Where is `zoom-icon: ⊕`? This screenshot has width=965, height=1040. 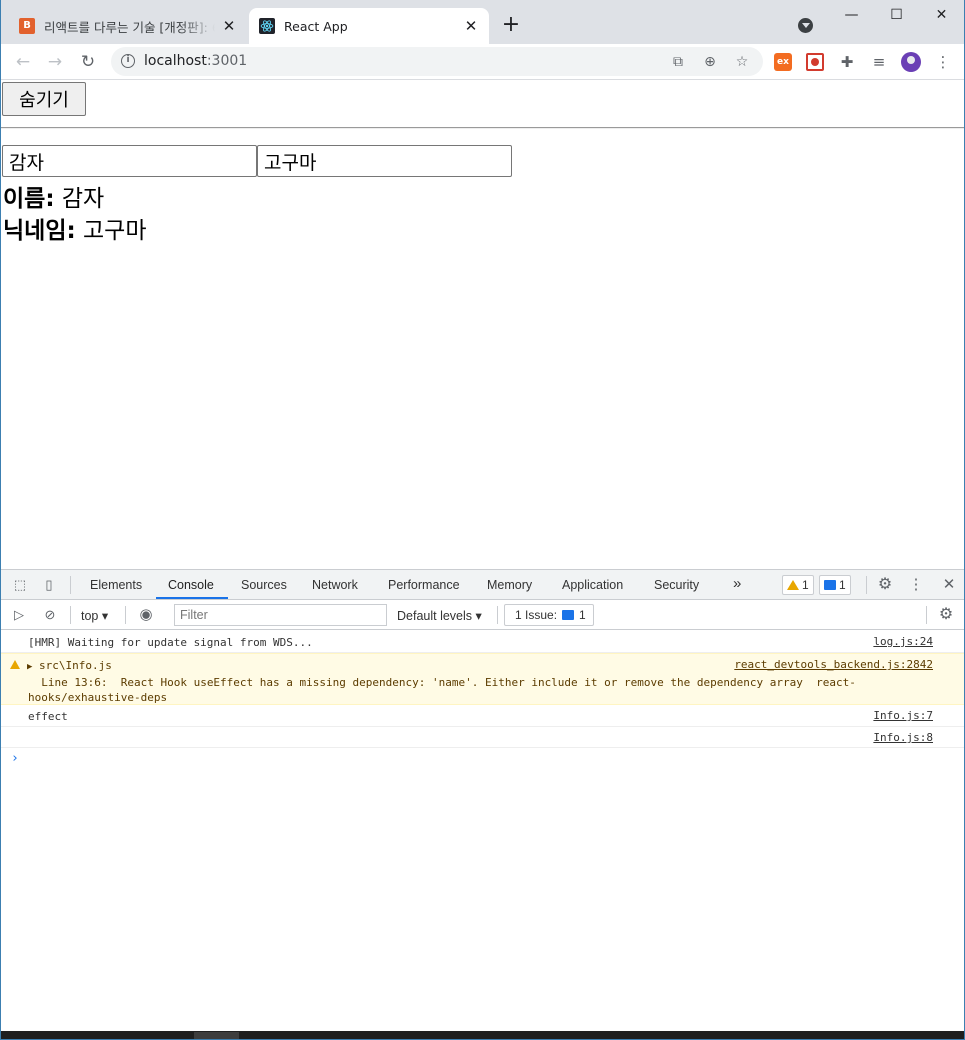 zoom-icon: ⊕ is located at coordinates (710, 62).